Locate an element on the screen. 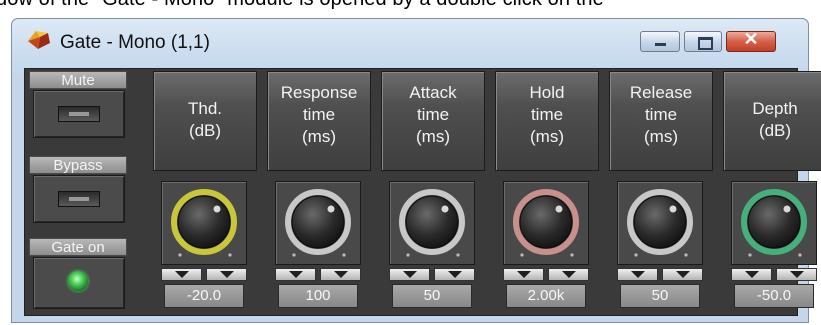 This screenshot has width=821, height=325. channel-hold: Hold time (ms) 2.00k is located at coordinates (547, 193).